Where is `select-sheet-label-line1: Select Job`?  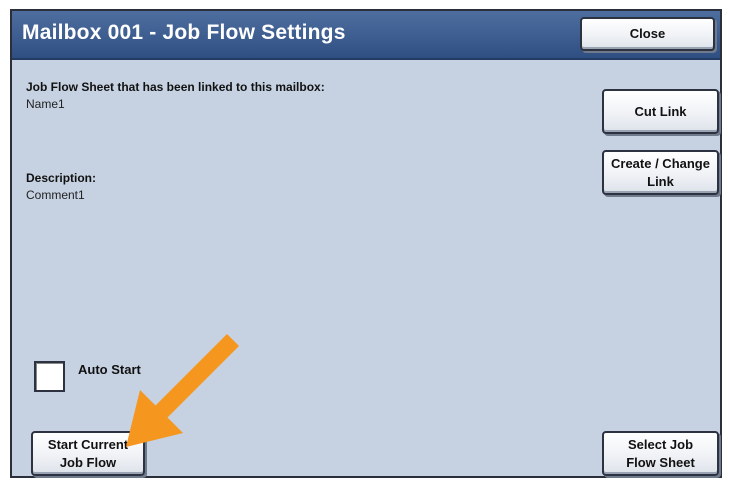 select-sheet-label-line1: Select Job is located at coordinates (660, 444).